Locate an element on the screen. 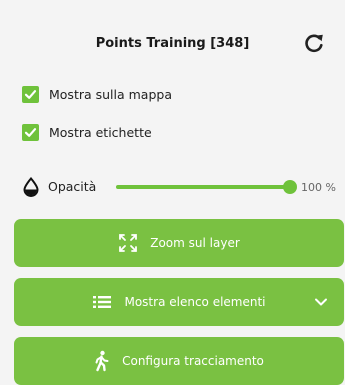 The image size is (345, 385). refresh-button is located at coordinates (314, 43).